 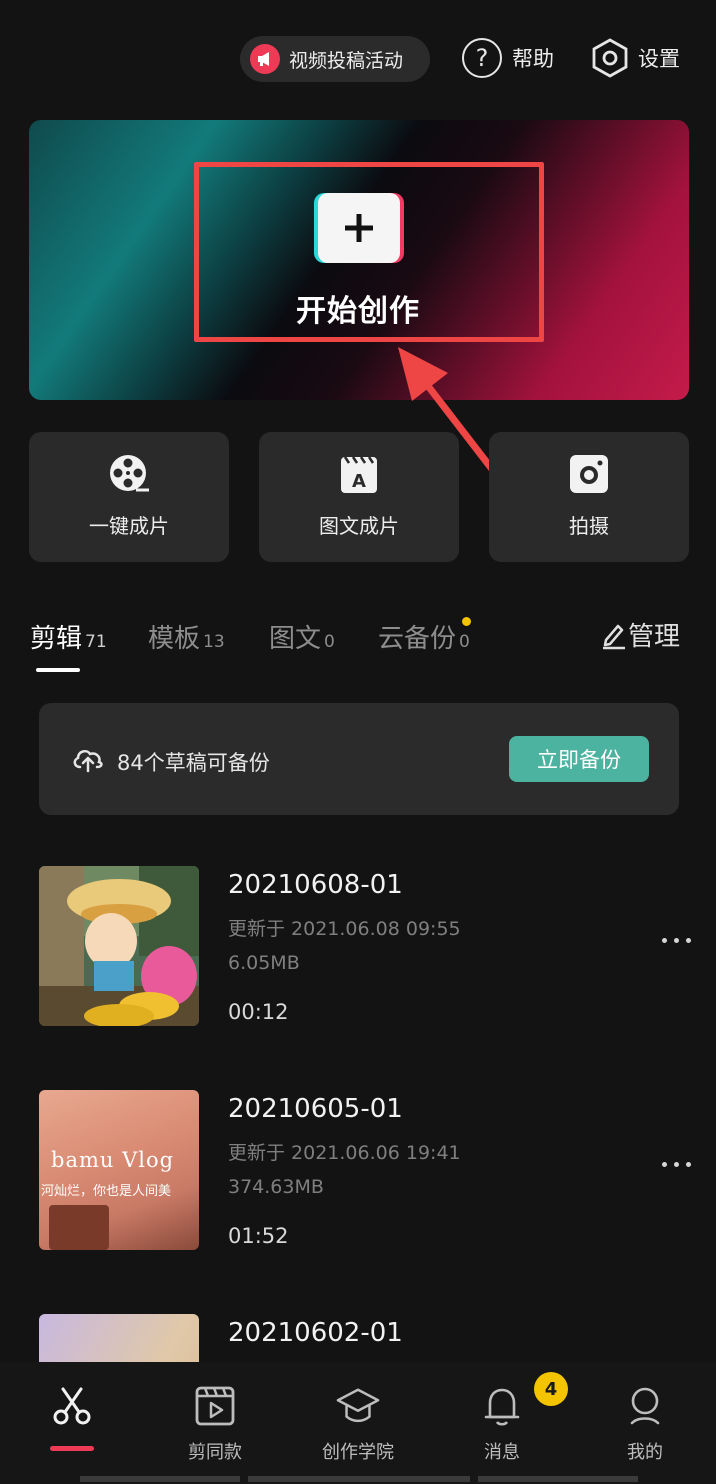 I want to click on active-tab-indicator, so click(x=58, y=670).